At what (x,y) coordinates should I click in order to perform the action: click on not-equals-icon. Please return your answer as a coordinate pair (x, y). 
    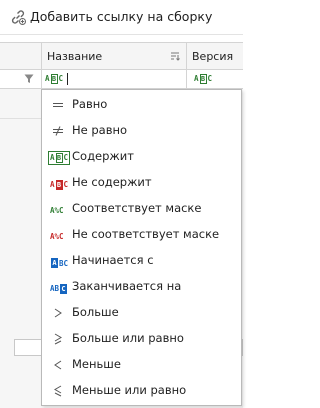
    Looking at the image, I should click on (58, 131).